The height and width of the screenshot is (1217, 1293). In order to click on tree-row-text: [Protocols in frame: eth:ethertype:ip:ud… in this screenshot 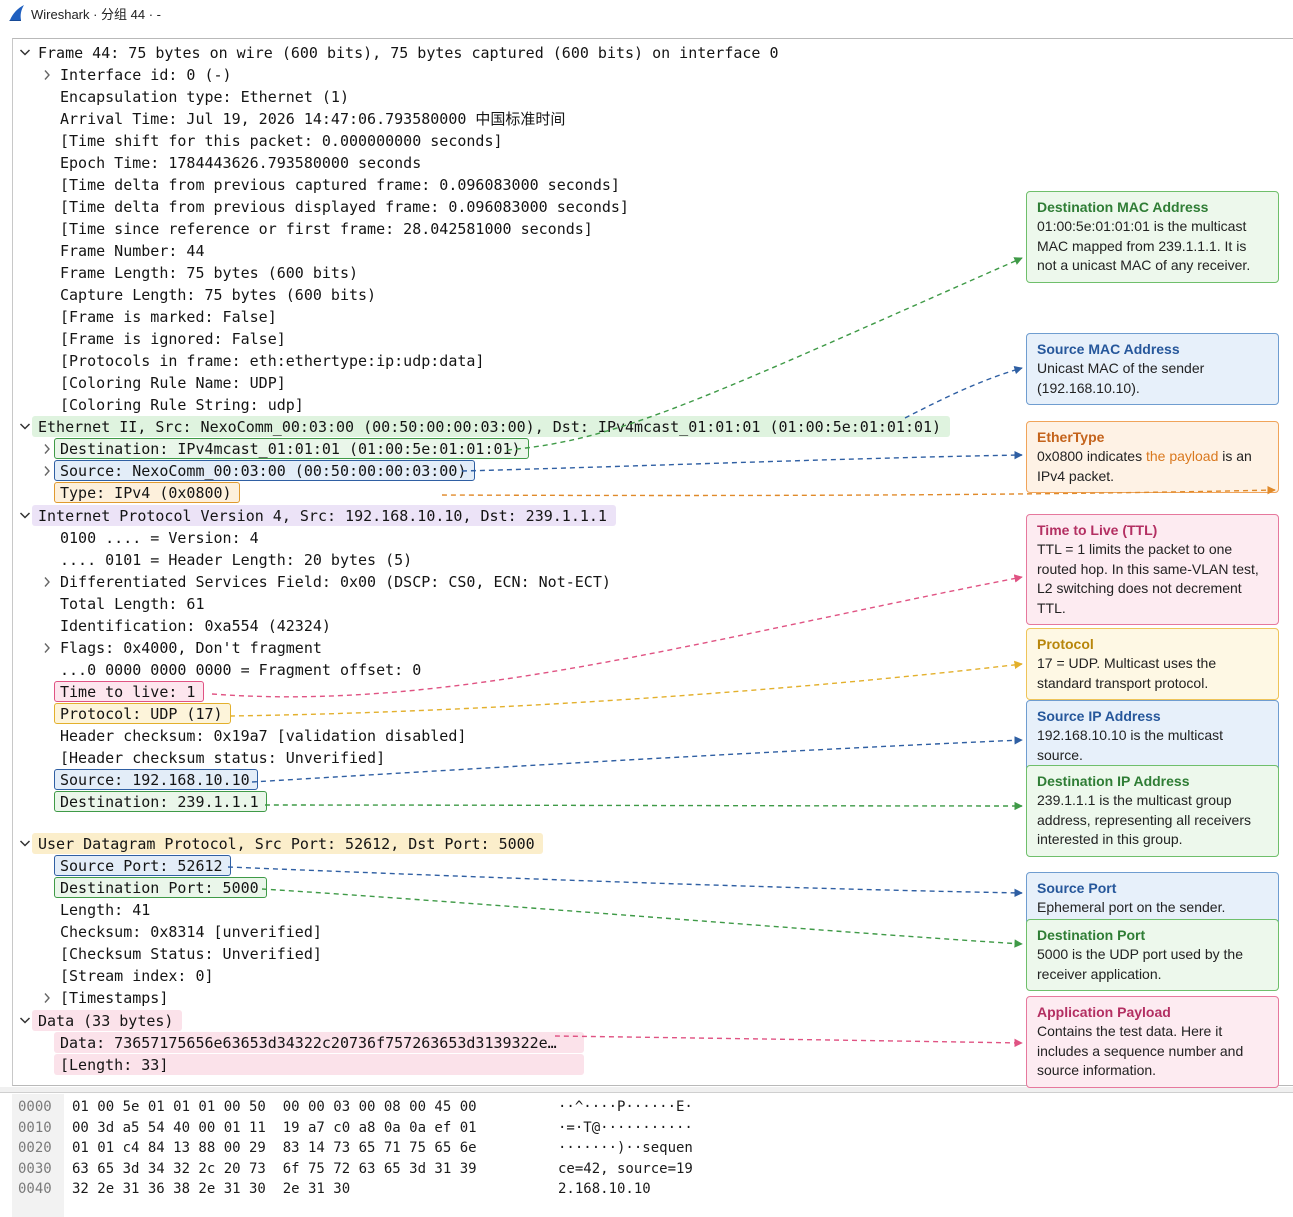, I will do `click(272, 361)`.